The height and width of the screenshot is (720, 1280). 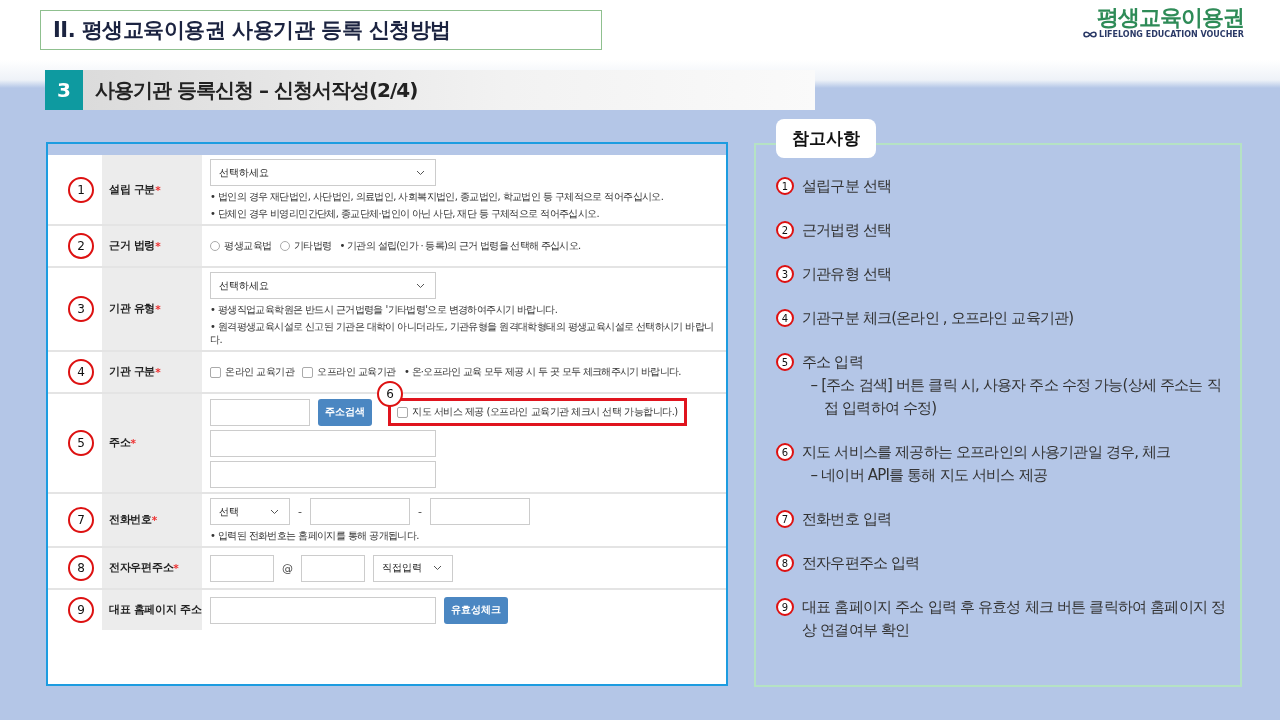 What do you see at coordinates (833, 362) in the screenshot?
I see `note-text: 주소 입력` at bounding box center [833, 362].